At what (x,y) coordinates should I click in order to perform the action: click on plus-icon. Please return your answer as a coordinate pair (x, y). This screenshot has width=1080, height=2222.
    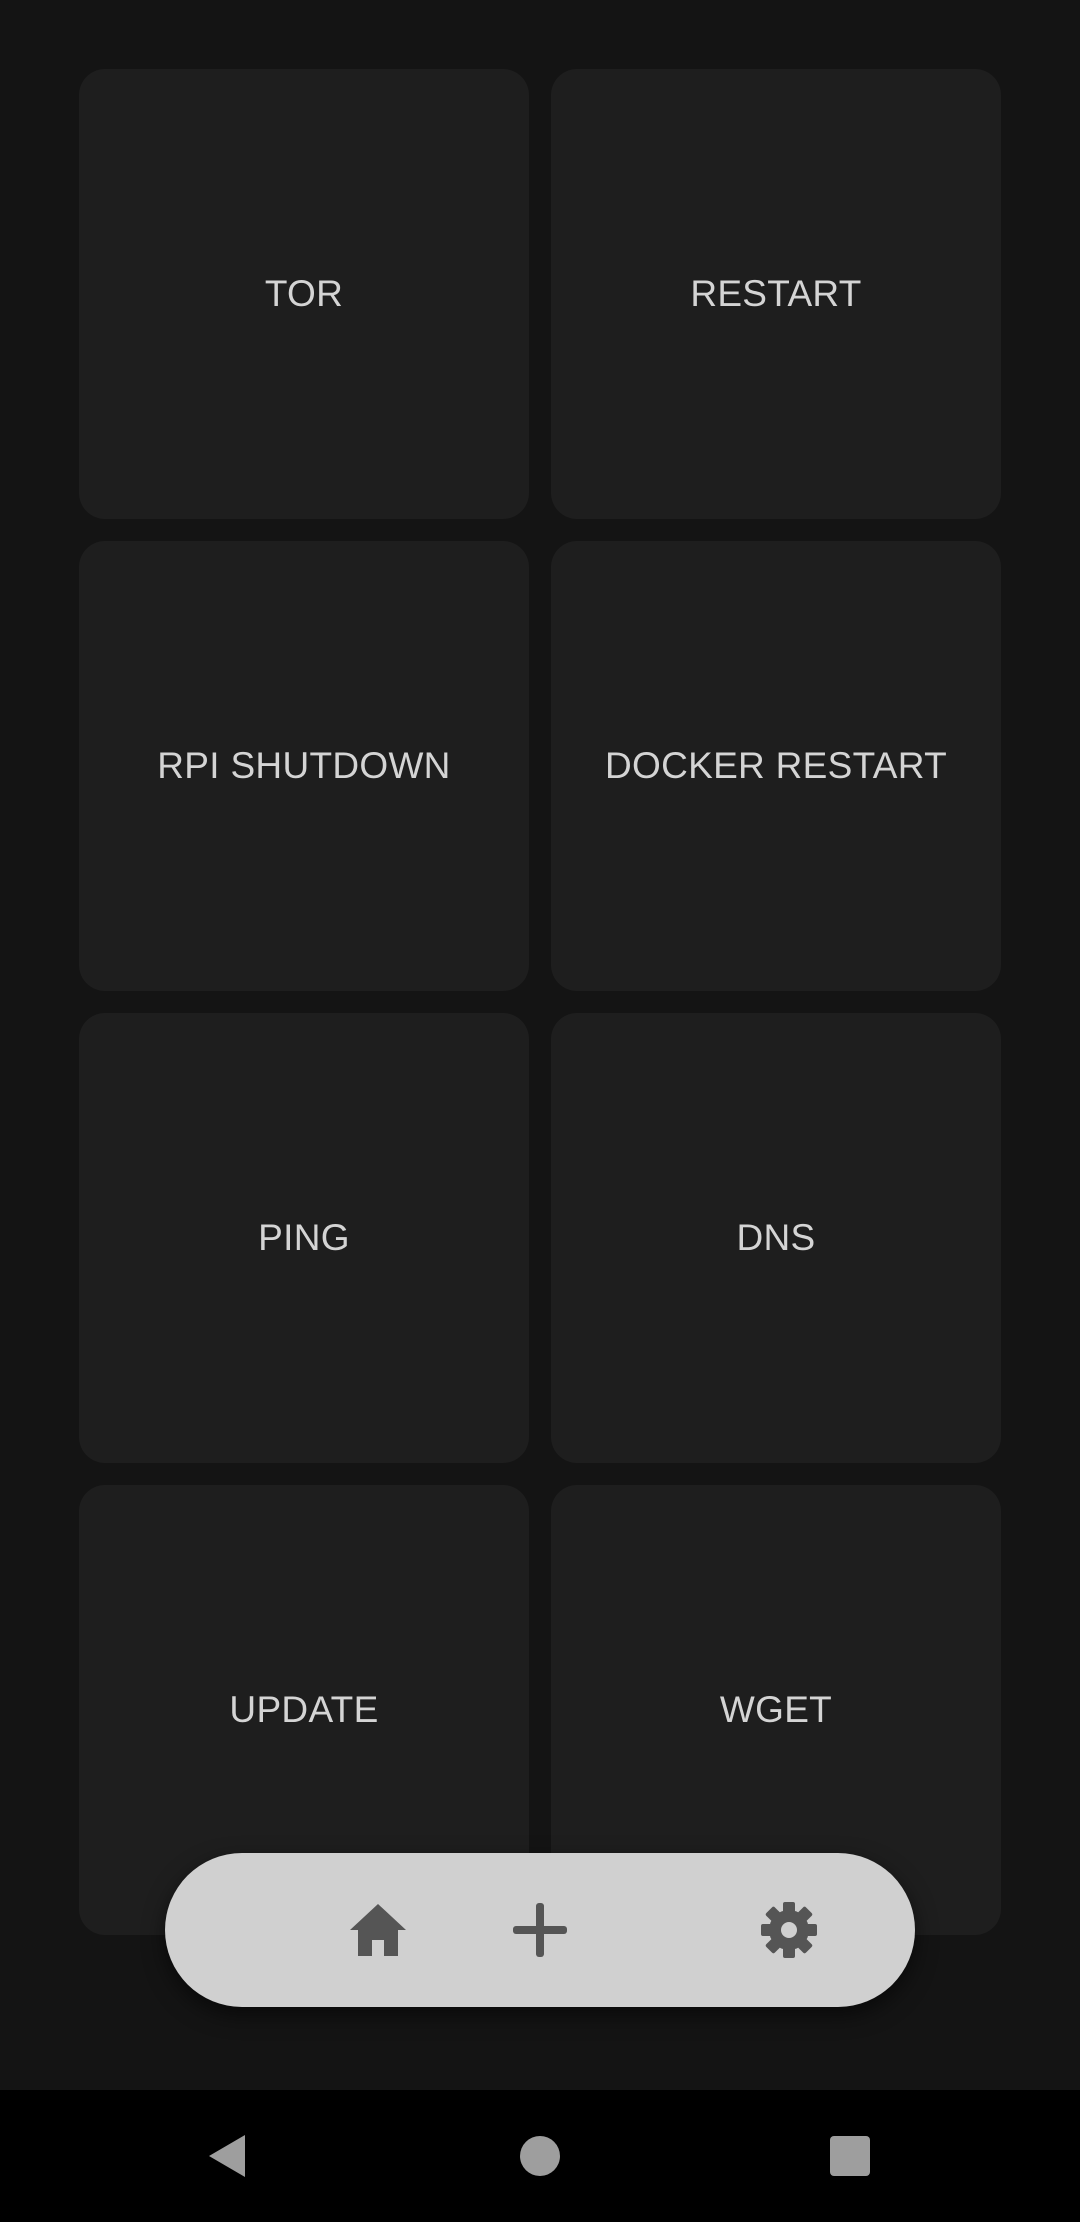
    Looking at the image, I should click on (540, 1930).